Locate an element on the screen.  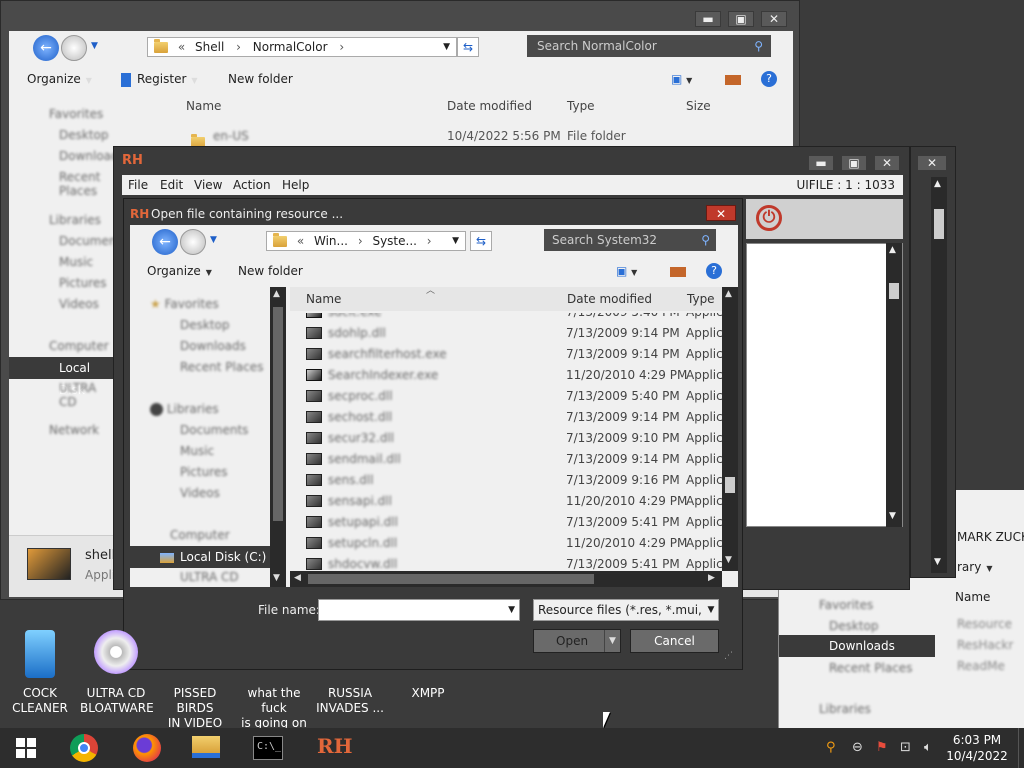
column-name: Name is located at coordinates (323, 299).